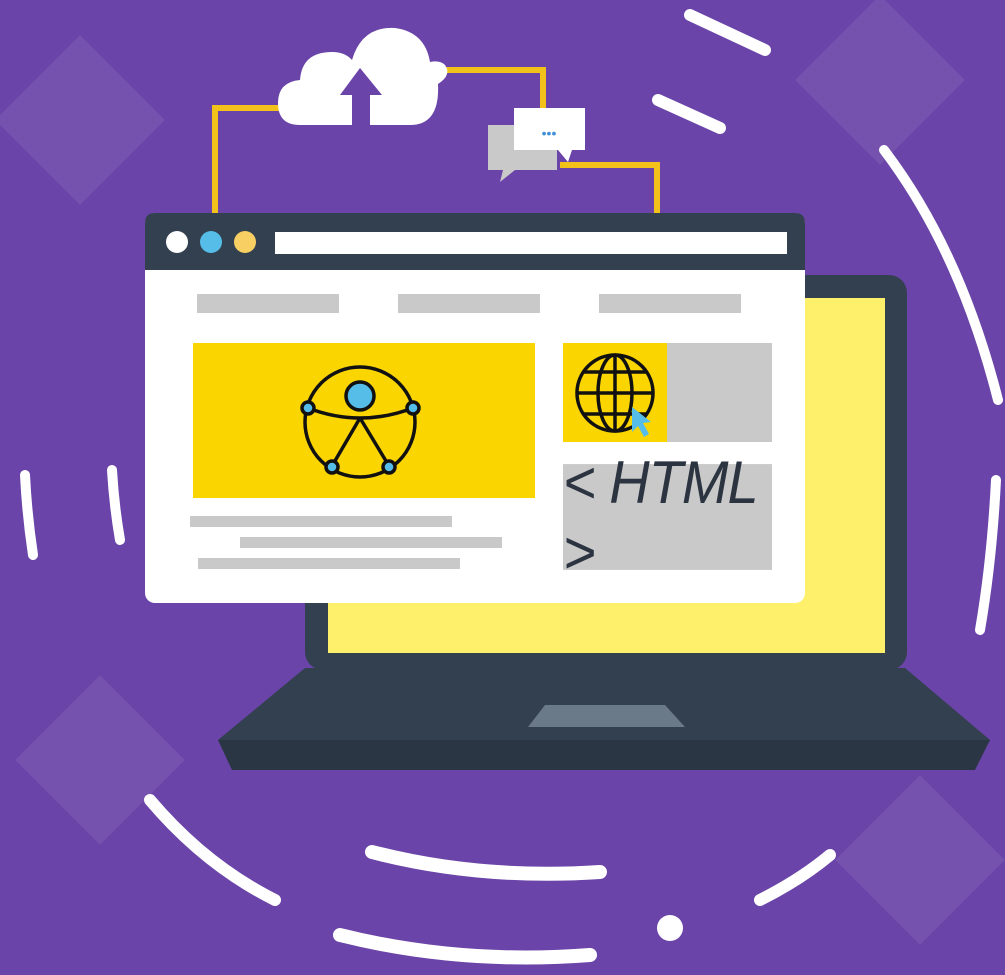 The height and width of the screenshot is (975, 1005). I want to click on wire-right, so click(610, 188).